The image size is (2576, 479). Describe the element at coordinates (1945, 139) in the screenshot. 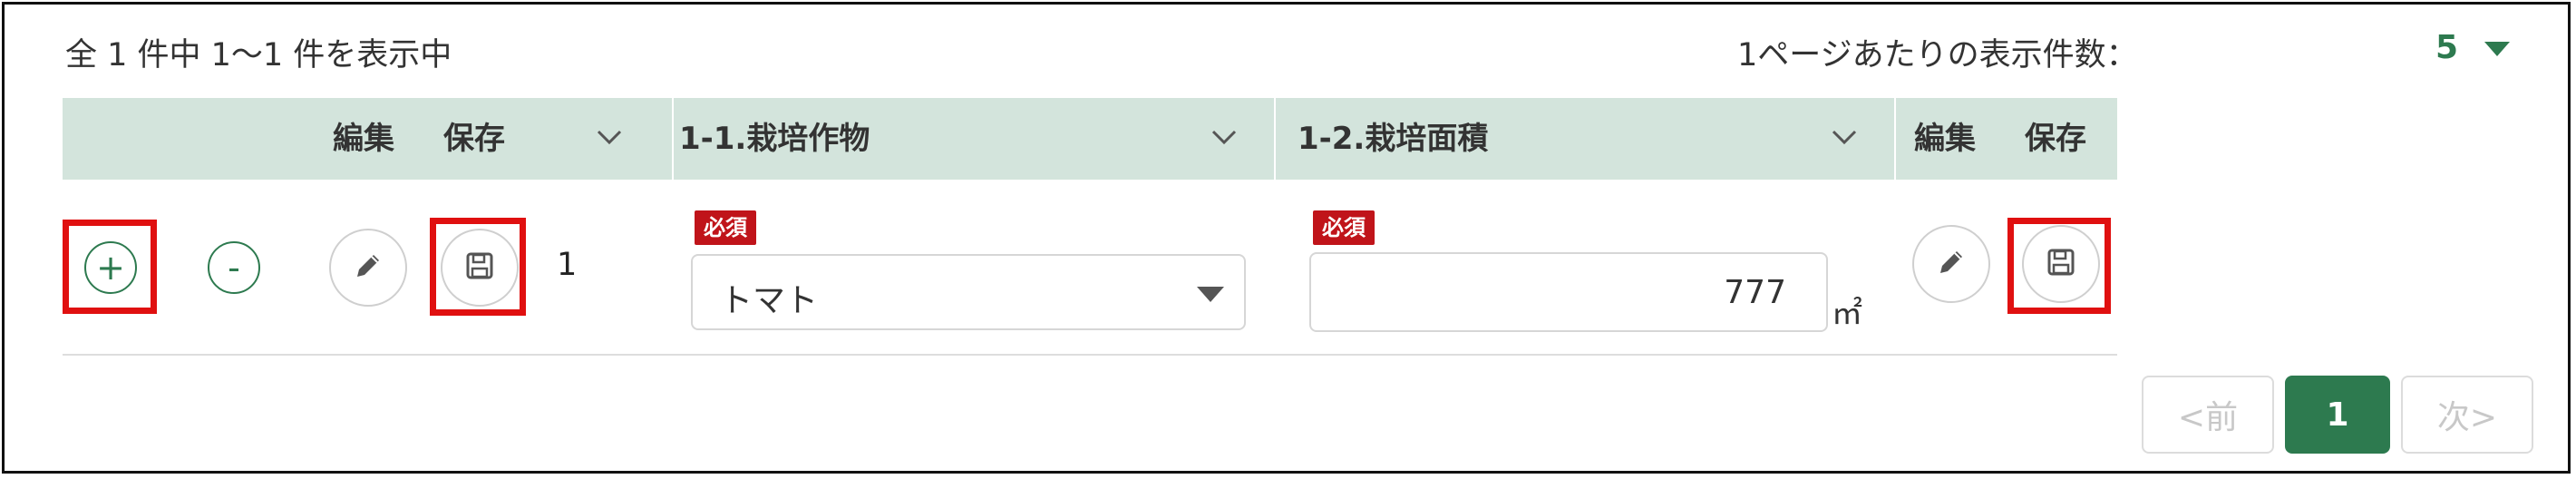

I see `header-edit-right: 編集` at that location.